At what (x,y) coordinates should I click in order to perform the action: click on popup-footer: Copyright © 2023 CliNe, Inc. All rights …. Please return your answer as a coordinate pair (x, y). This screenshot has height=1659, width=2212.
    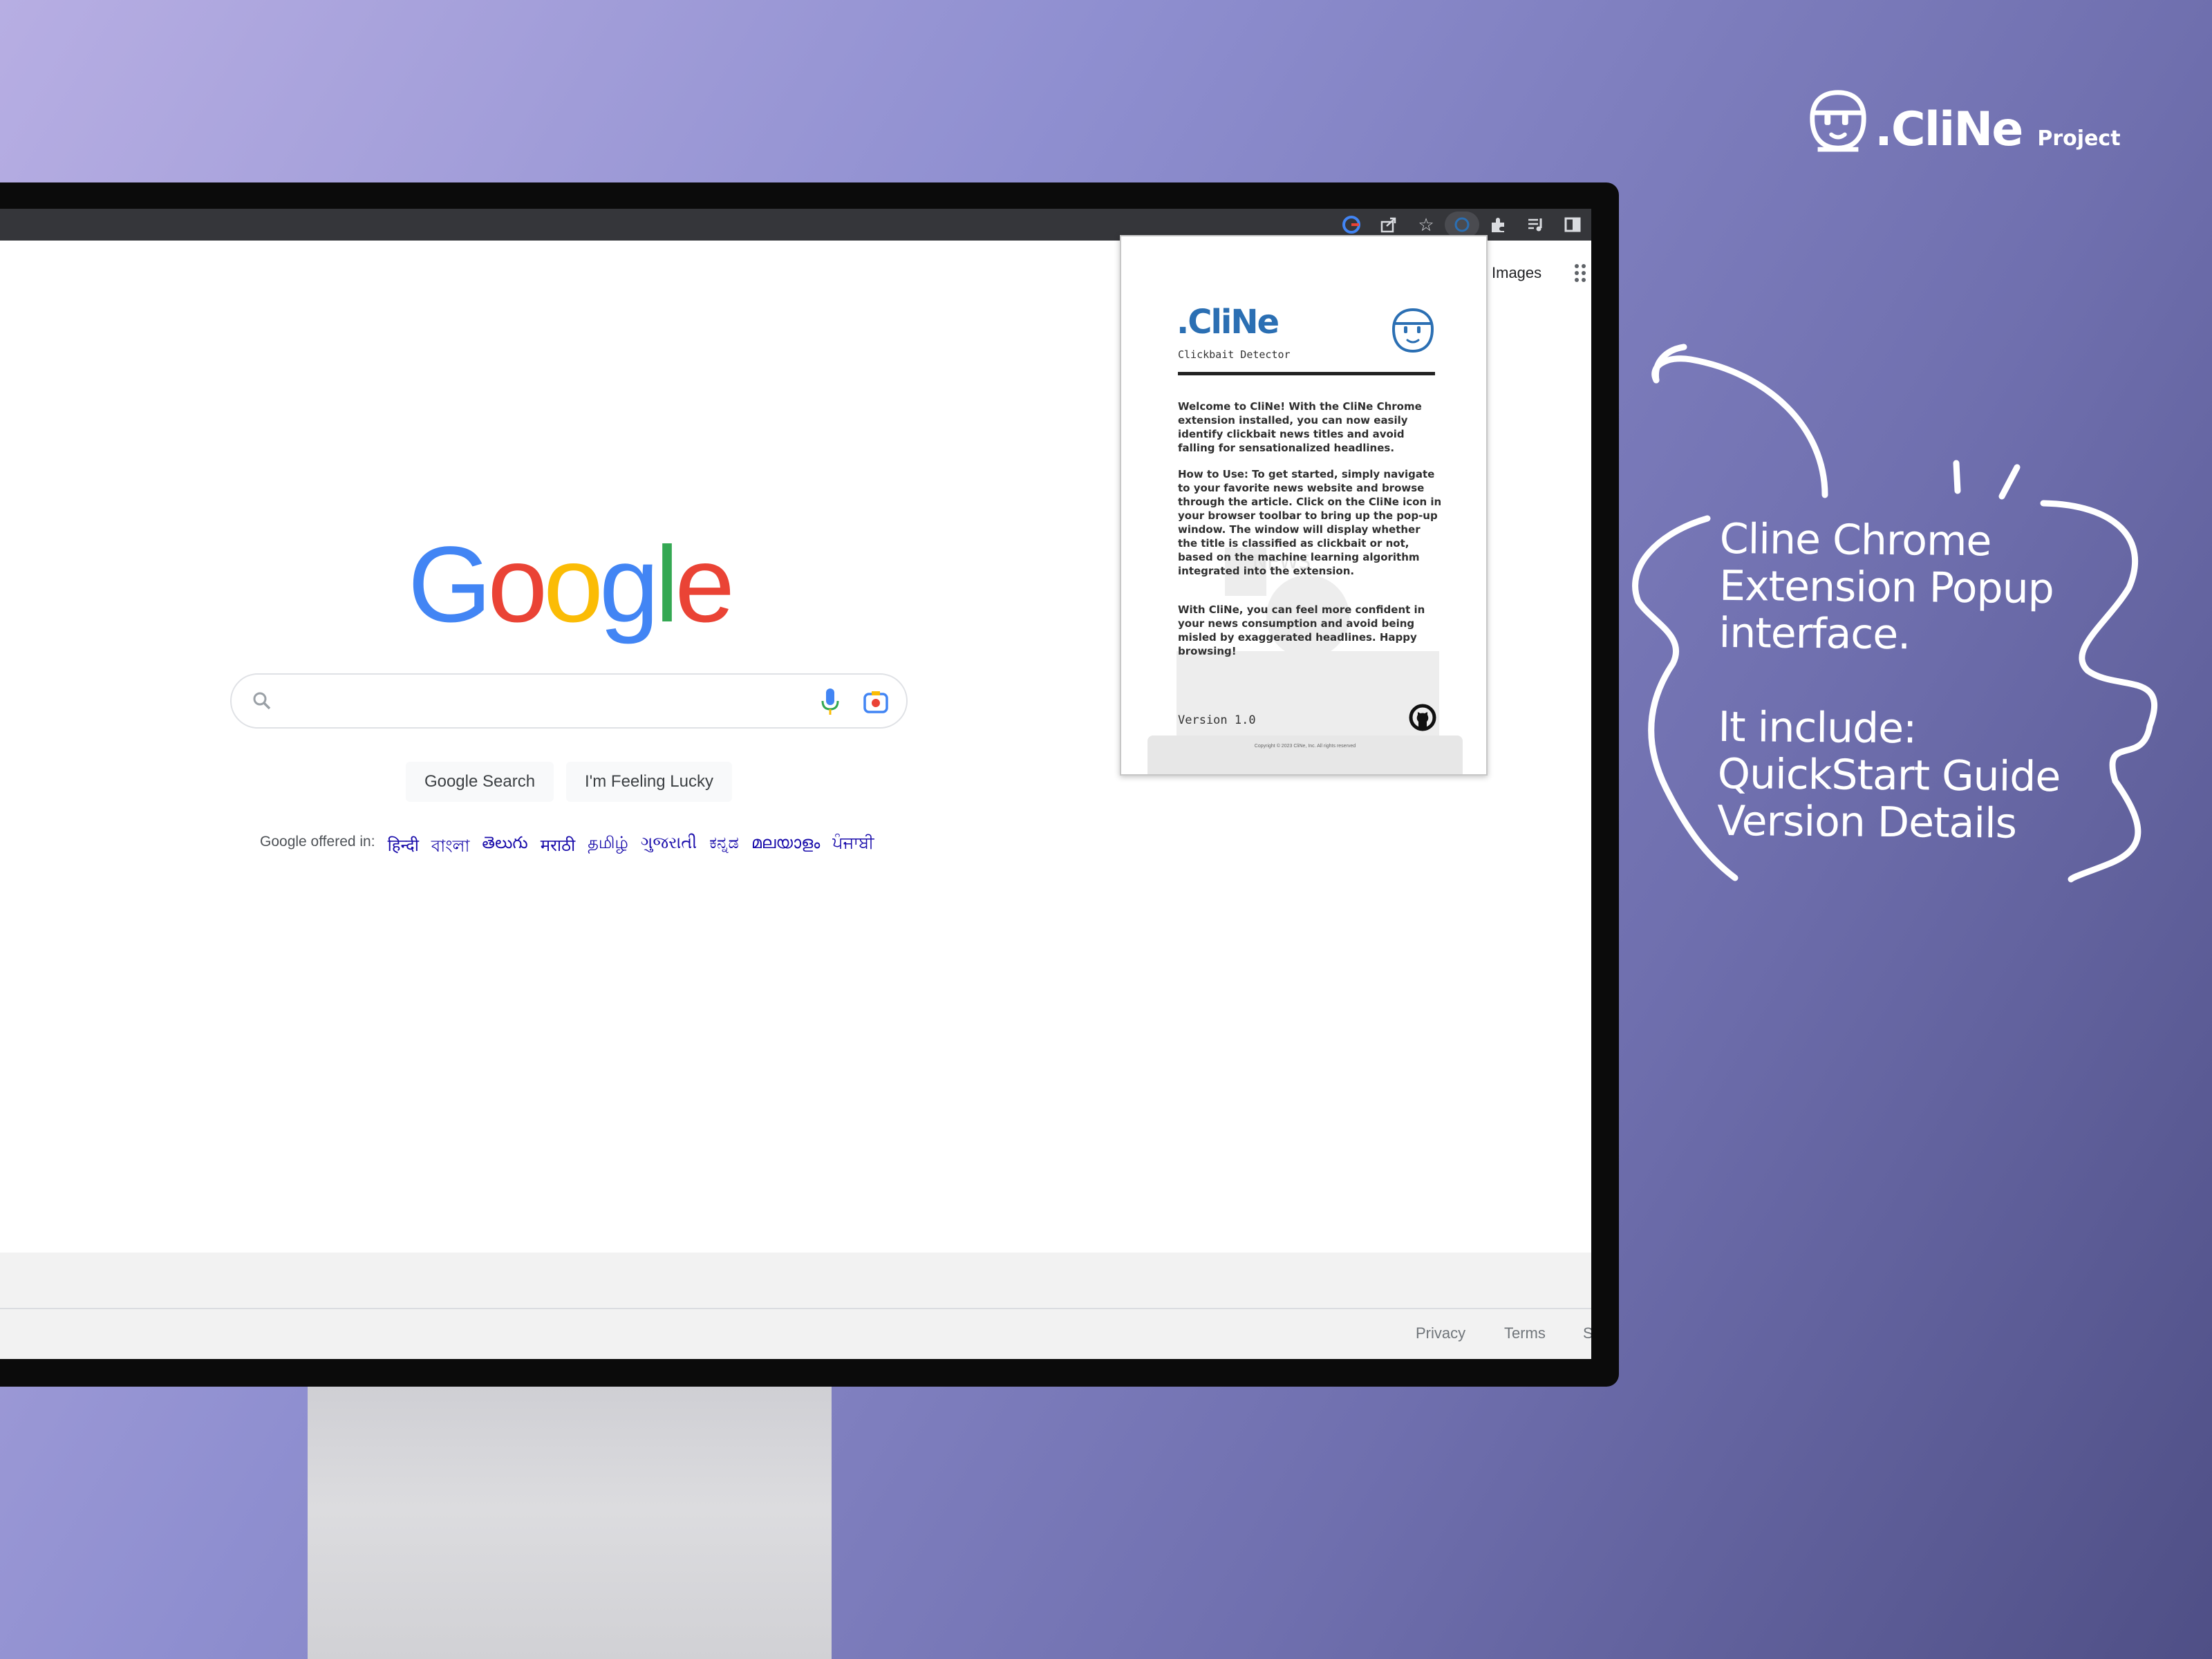
    Looking at the image, I should click on (1305, 754).